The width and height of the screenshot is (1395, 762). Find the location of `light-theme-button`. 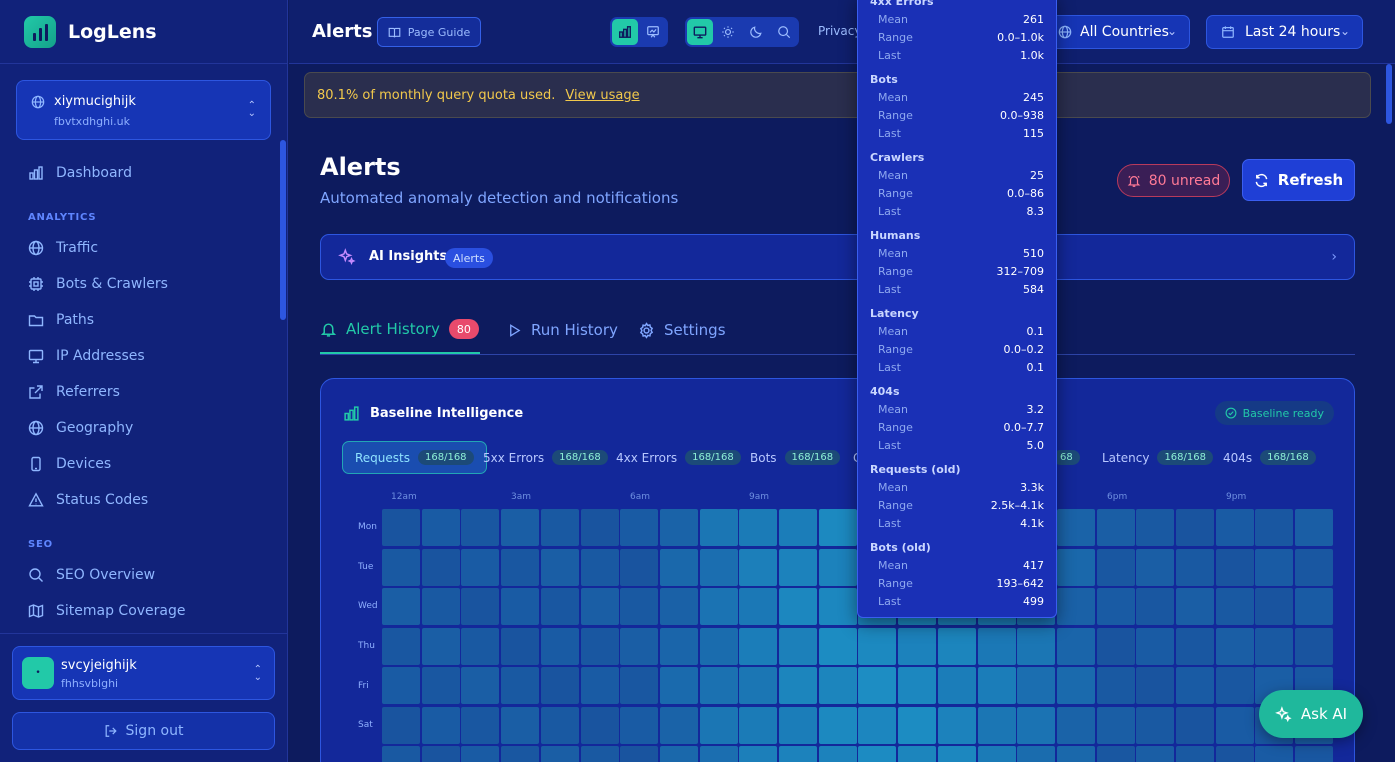

light-theme-button is located at coordinates (728, 32).